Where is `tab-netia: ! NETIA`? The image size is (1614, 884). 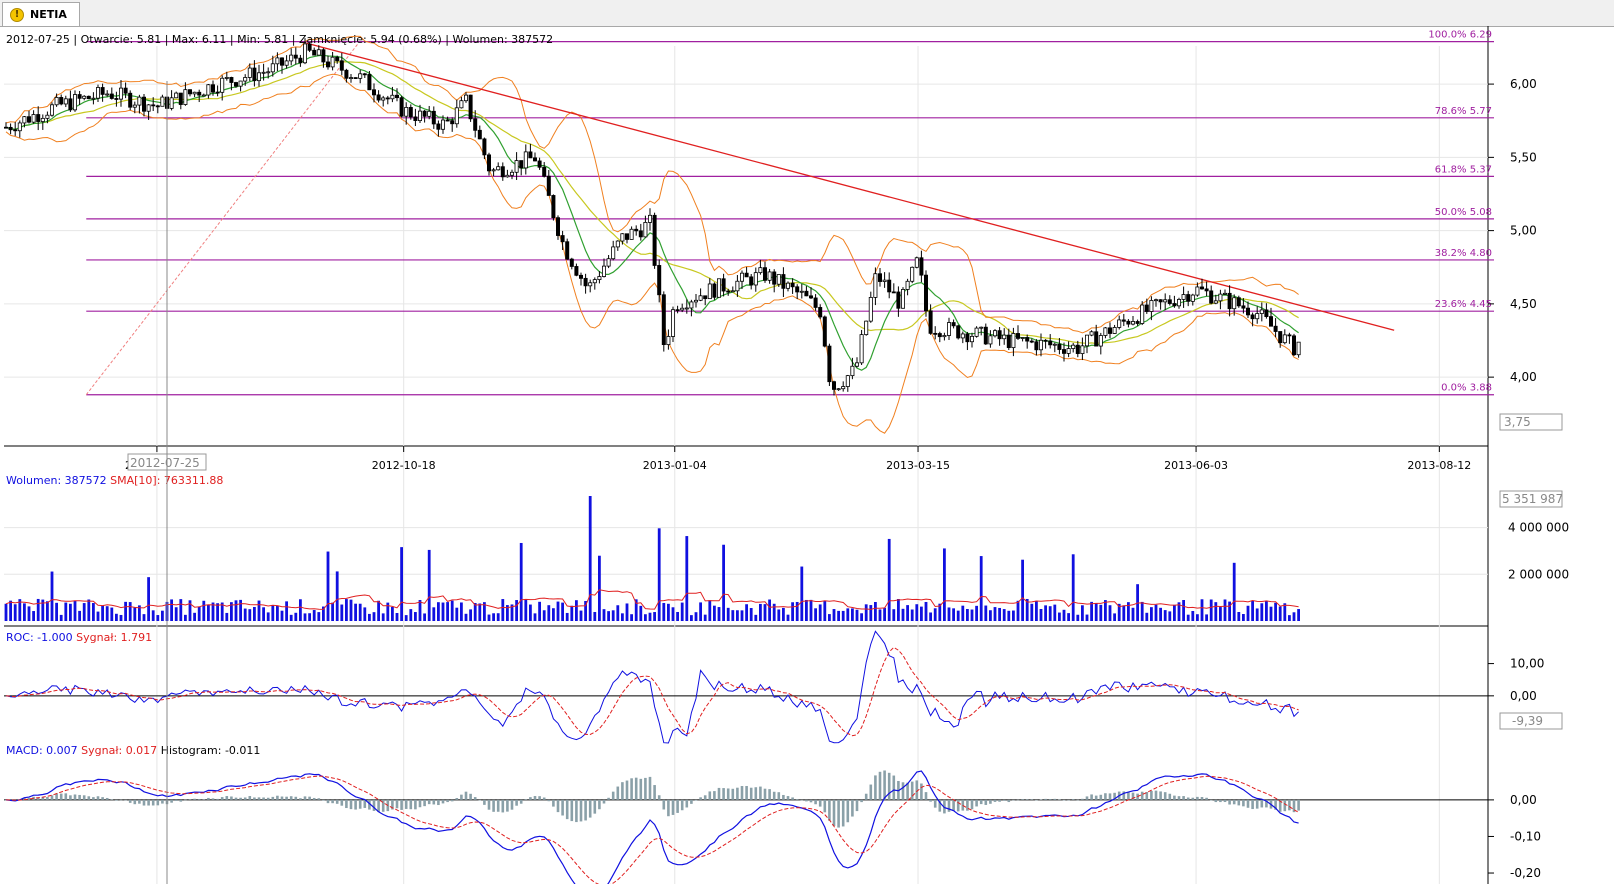 tab-netia: ! NETIA is located at coordinates (41, 14).